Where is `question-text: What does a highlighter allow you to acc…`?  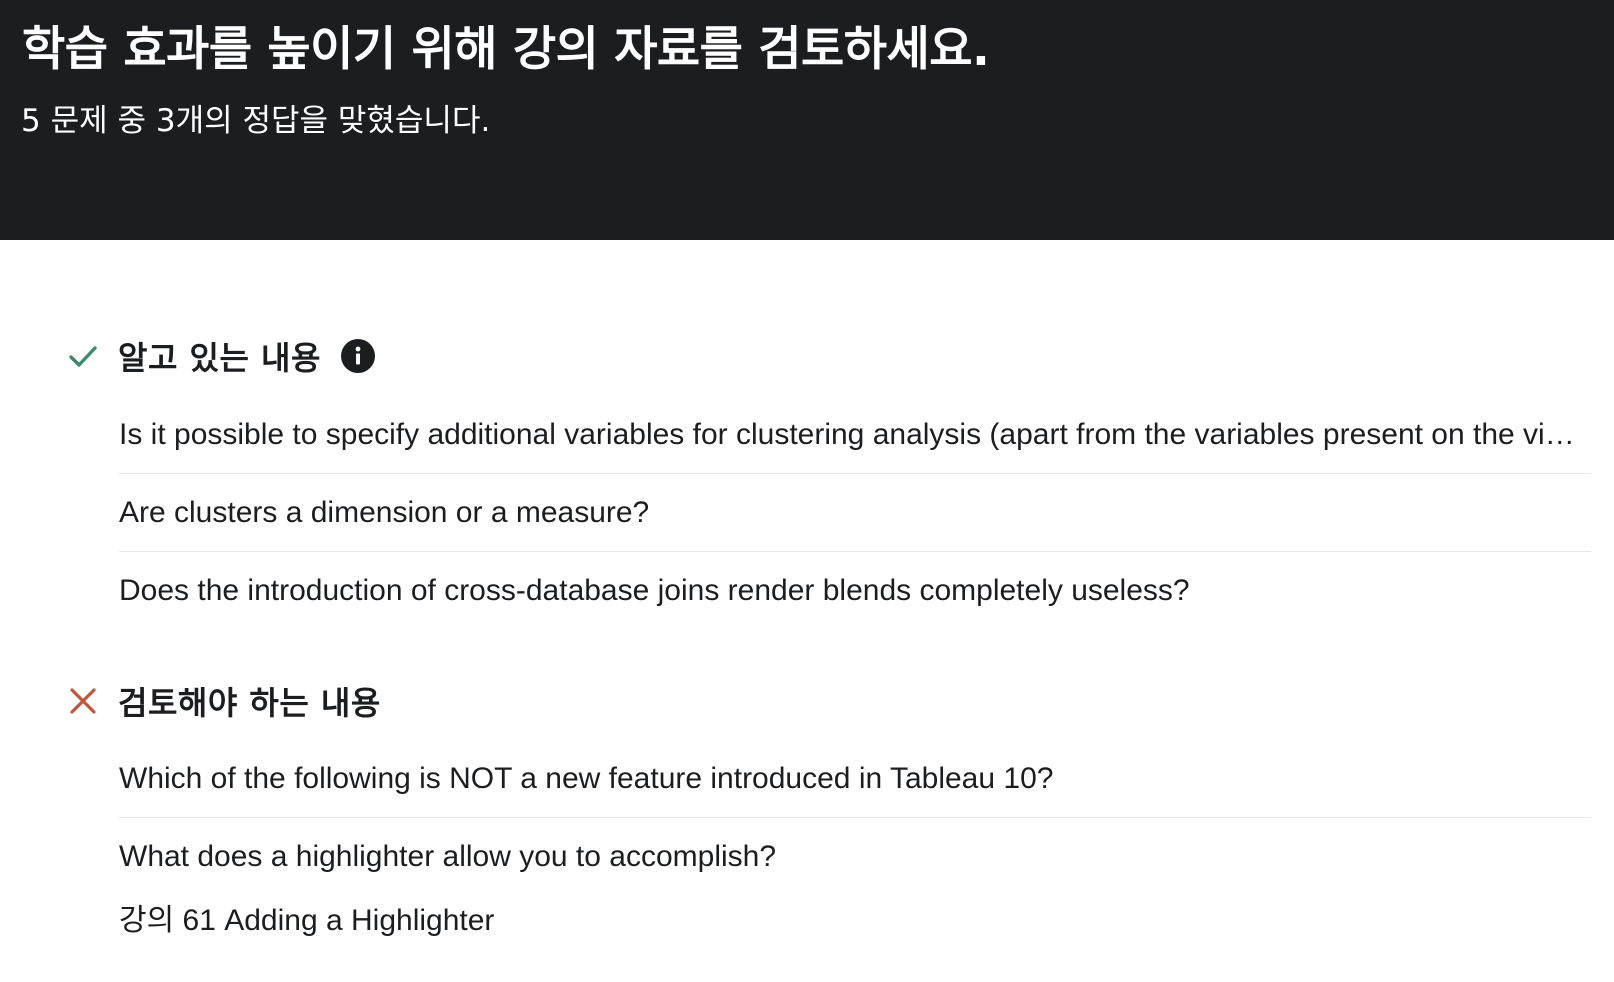 question-text: What does a highlighter allow you to acc… is located at coordinates (447, 857).